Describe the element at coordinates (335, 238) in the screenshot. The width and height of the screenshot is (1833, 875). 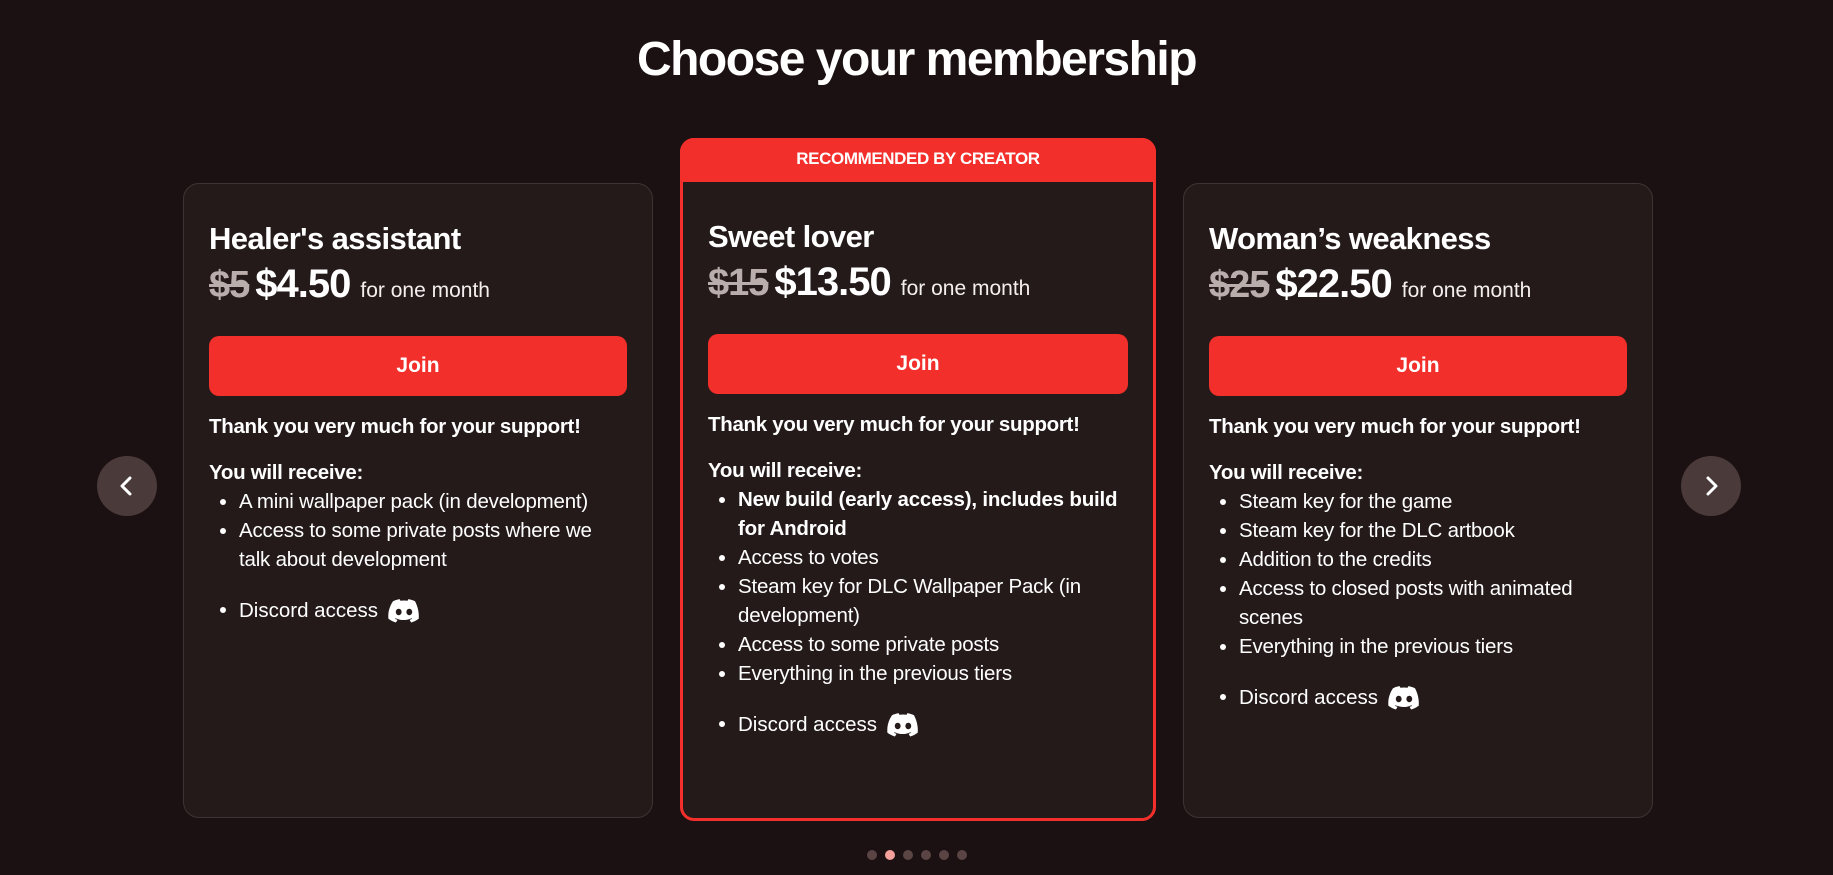
I see `tier-name: Healer's assistant` at that location.